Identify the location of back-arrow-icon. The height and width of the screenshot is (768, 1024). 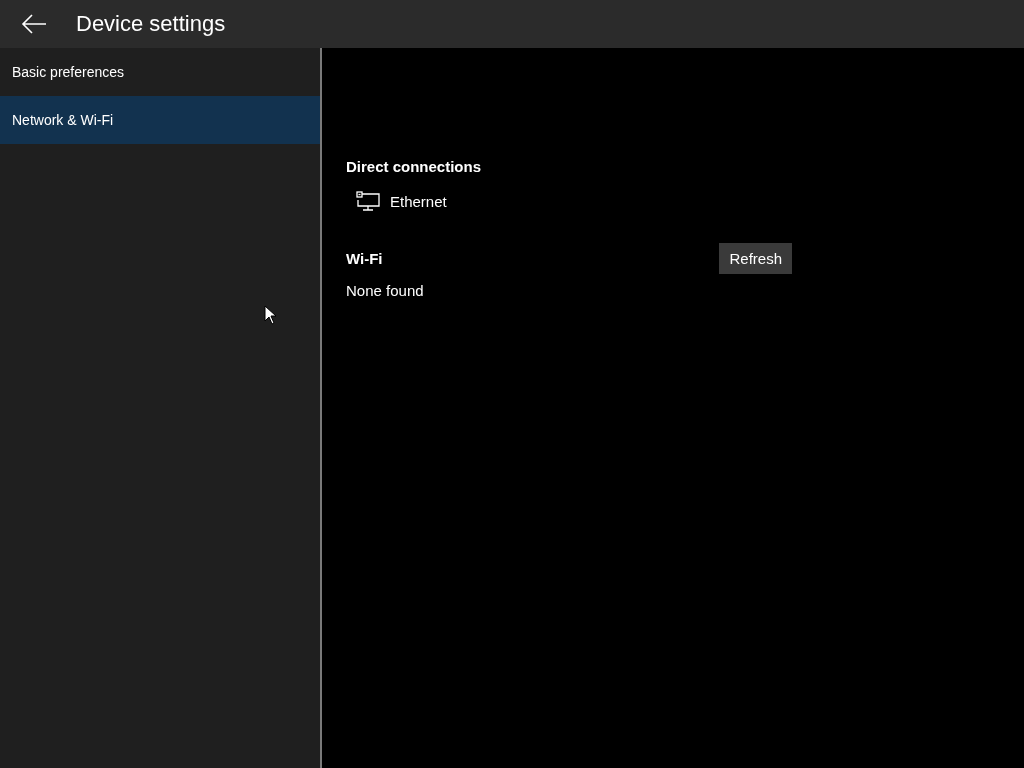
(34, 24).